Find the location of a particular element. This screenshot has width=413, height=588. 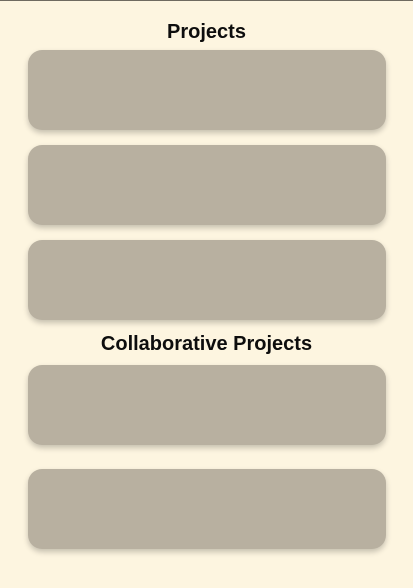

collaborative-projects-heading: Collaborative Projects is located at coordinates (206, 344).